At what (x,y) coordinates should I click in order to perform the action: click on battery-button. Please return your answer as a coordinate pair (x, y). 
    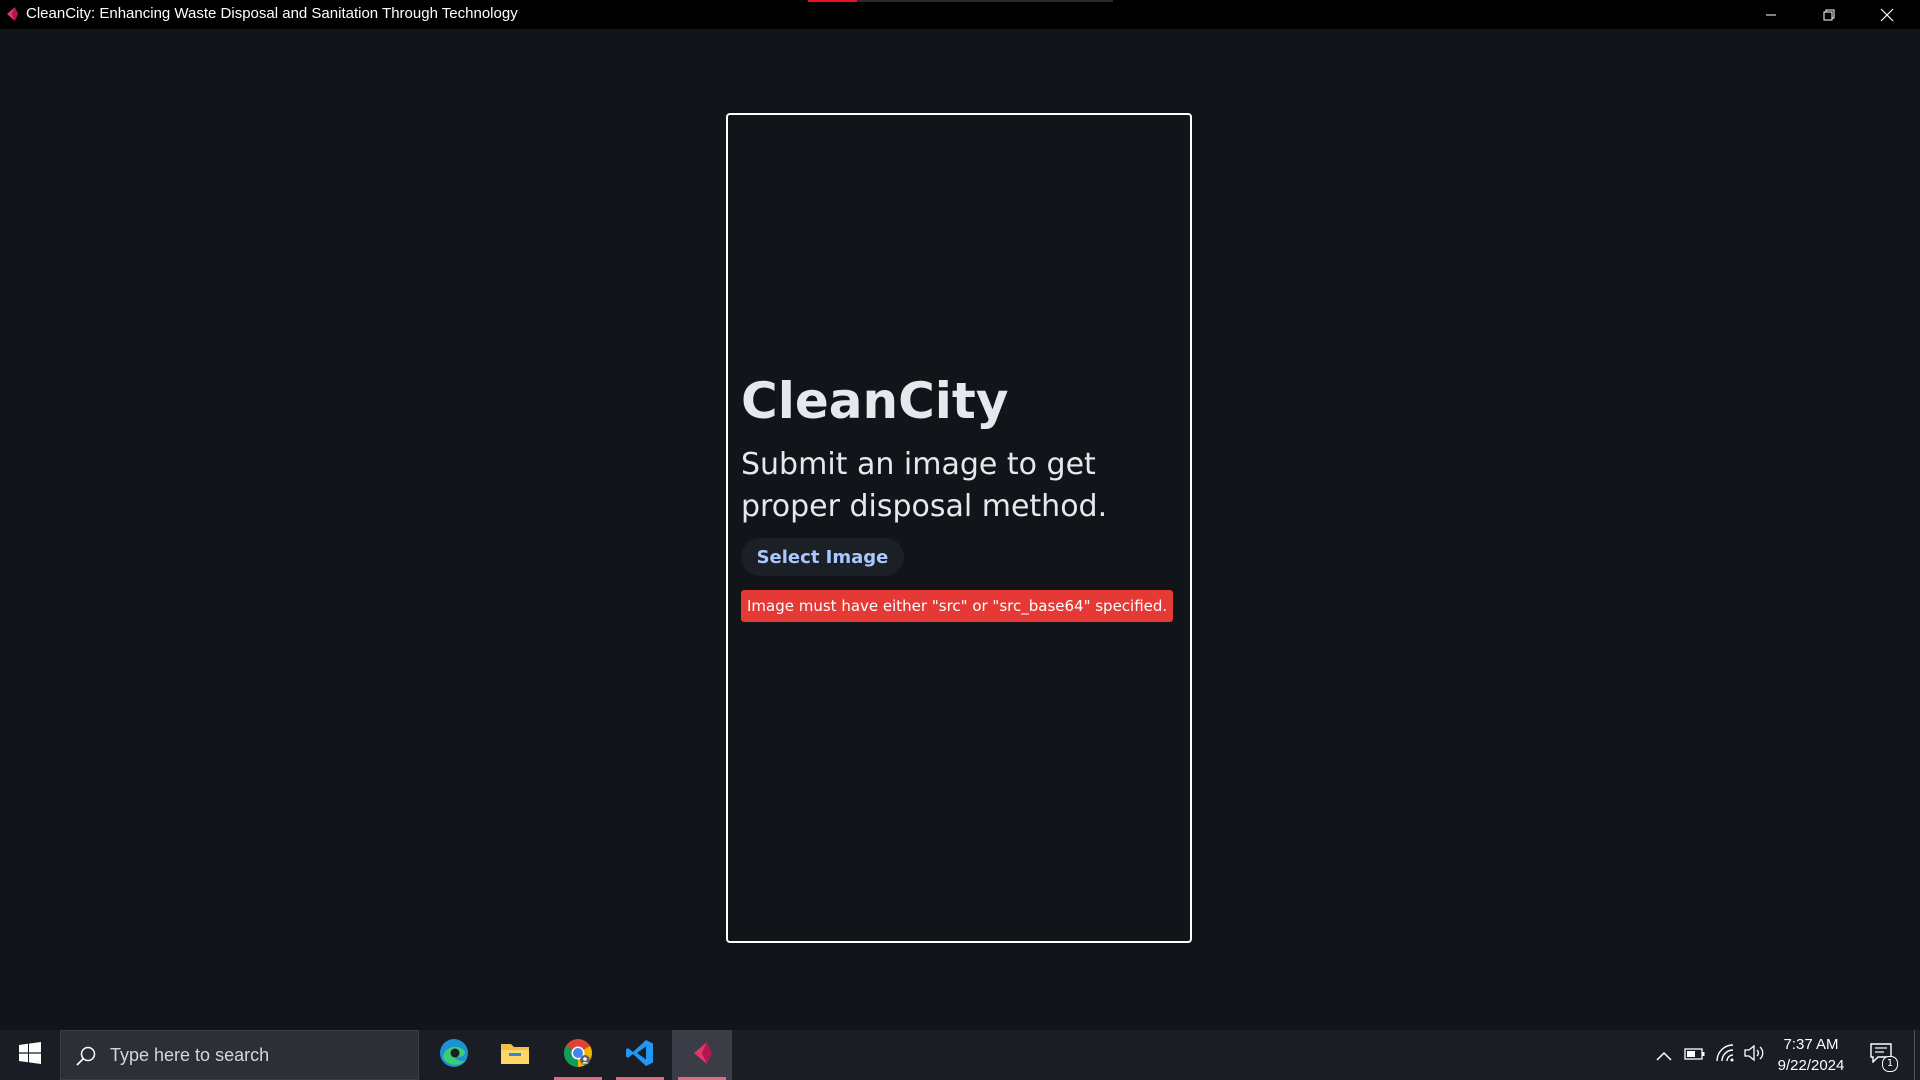
    Looking at the image, I should click on (1695, 1055).